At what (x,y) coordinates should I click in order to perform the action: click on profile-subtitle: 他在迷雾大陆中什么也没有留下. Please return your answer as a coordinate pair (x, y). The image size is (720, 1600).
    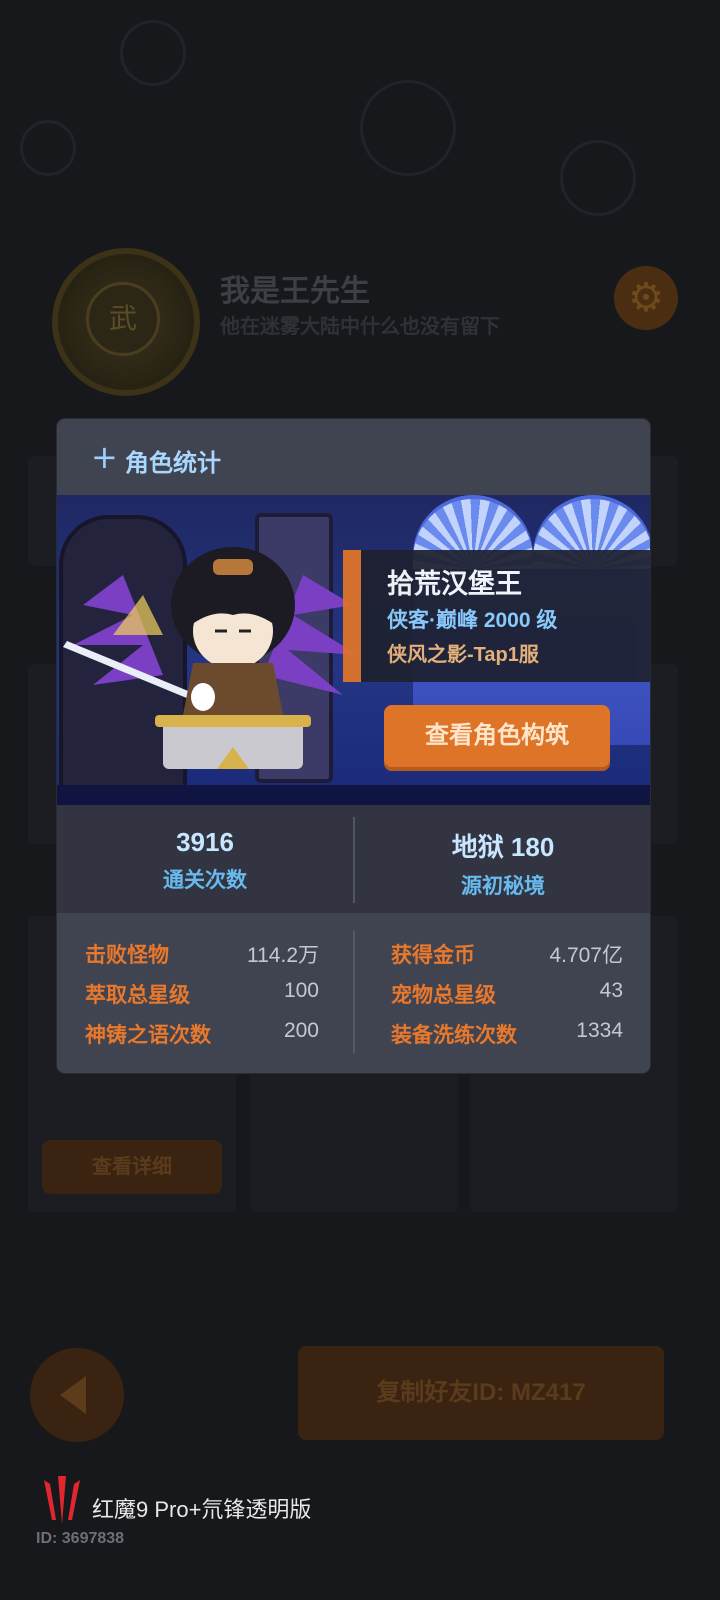
    Looking at the image, I should click on (360, 327).